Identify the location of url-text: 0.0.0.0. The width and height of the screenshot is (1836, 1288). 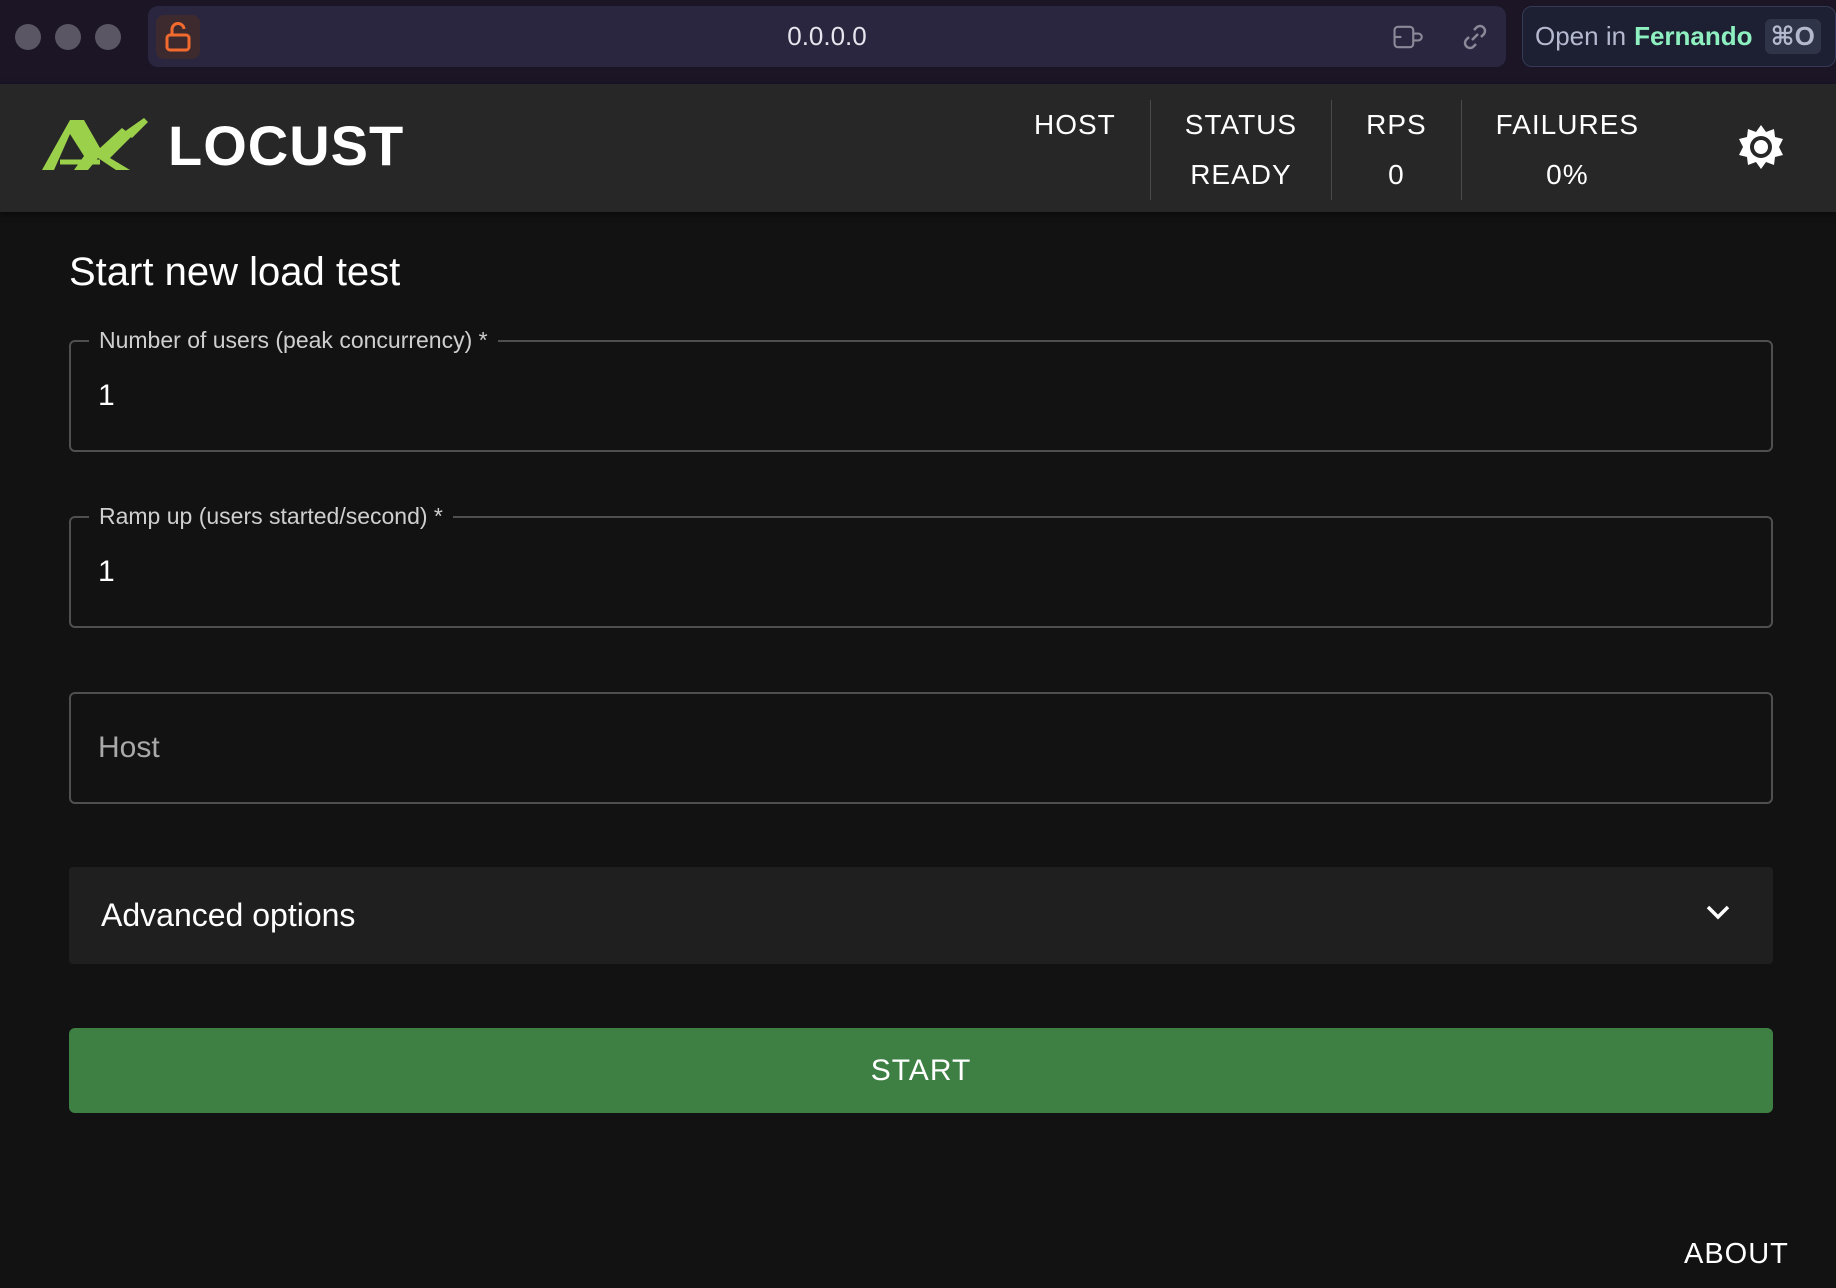
(827, 36).